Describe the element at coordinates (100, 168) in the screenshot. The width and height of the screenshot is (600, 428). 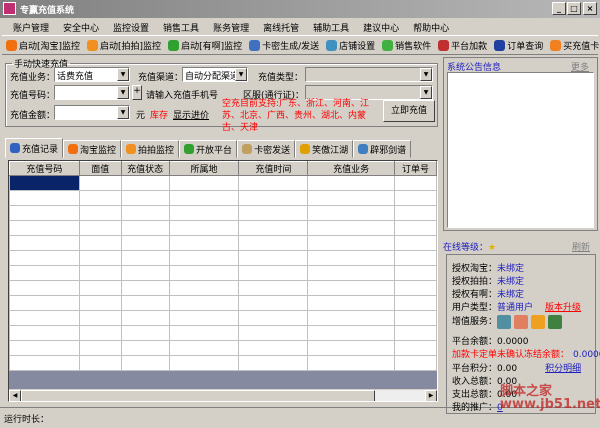
I see `column-header: 面值` at that location.